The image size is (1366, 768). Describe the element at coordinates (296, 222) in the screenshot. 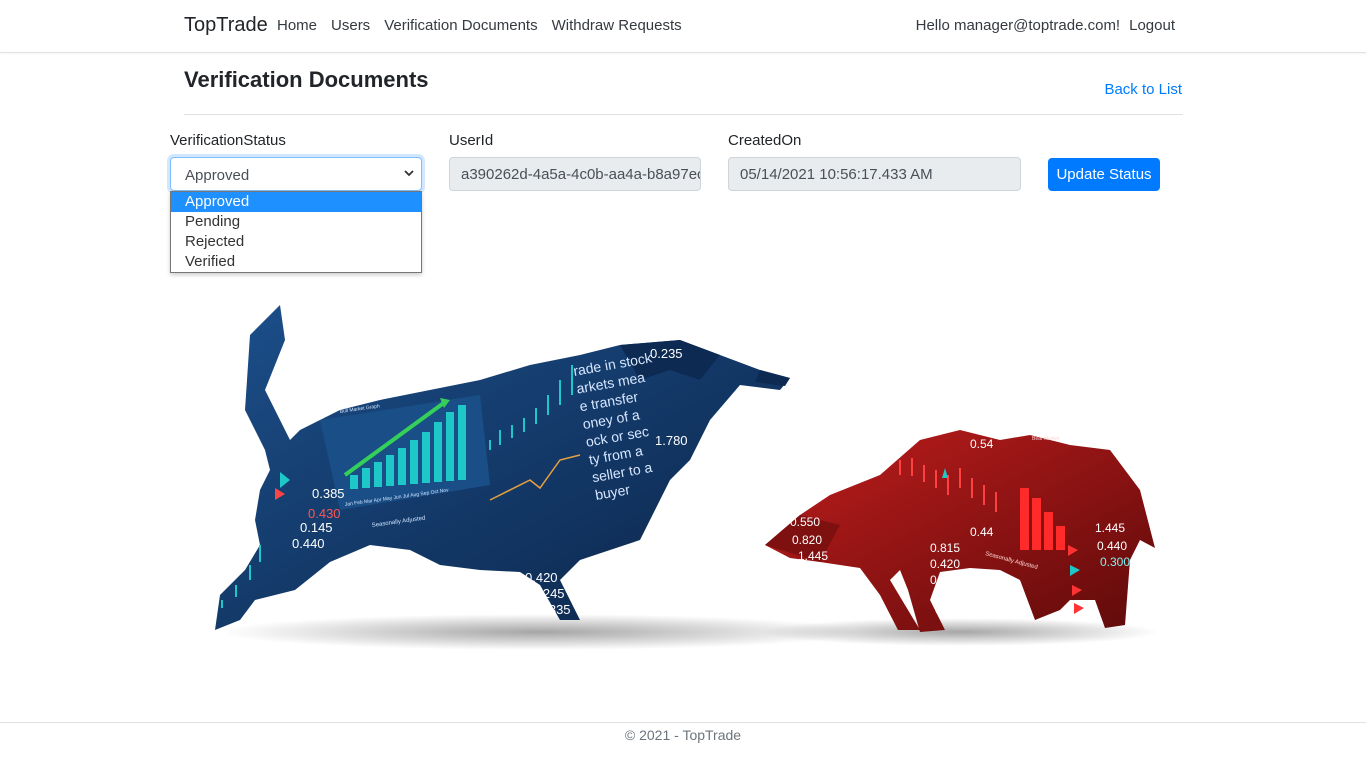

I see `status-option-pending: Pending` at that location.